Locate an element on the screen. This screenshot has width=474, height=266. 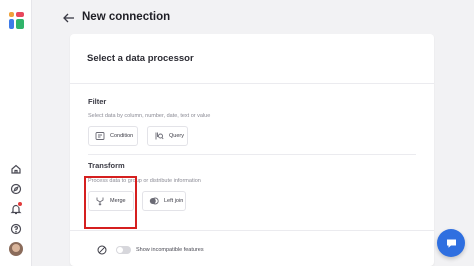
app-logo is located at coordinates (16, 20).